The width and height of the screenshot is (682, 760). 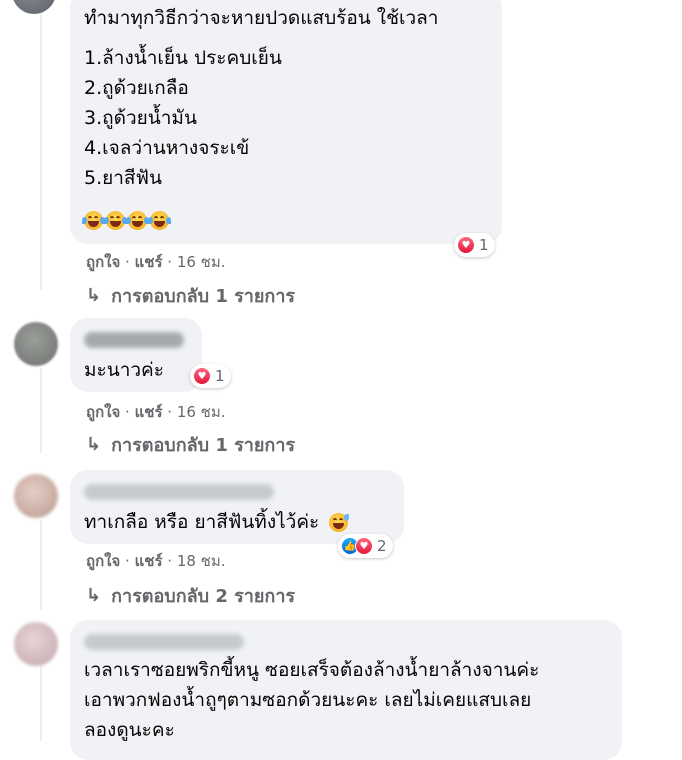 I want to click on comment-text: 1.ล้างน้ำเย็น ประคบเย็น, so click(x=183, y=58).